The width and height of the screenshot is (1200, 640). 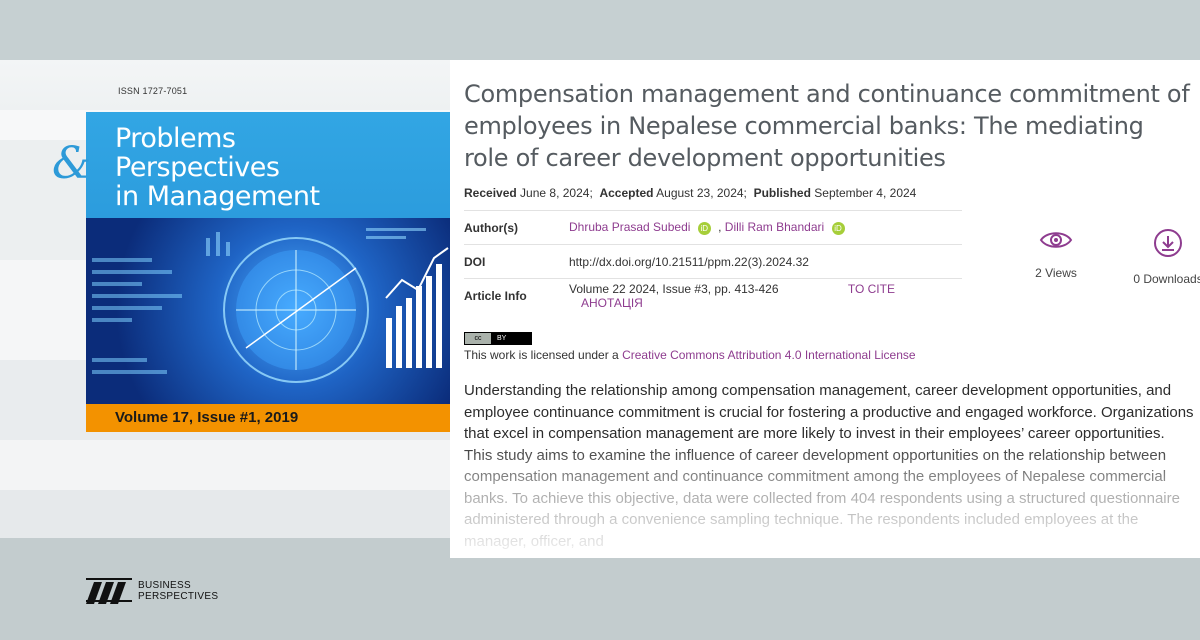 What do you see at coordinates (1056, 273) in the screenshot?
I see `views-count: 2 Views` at bounding box center [1056, 273].